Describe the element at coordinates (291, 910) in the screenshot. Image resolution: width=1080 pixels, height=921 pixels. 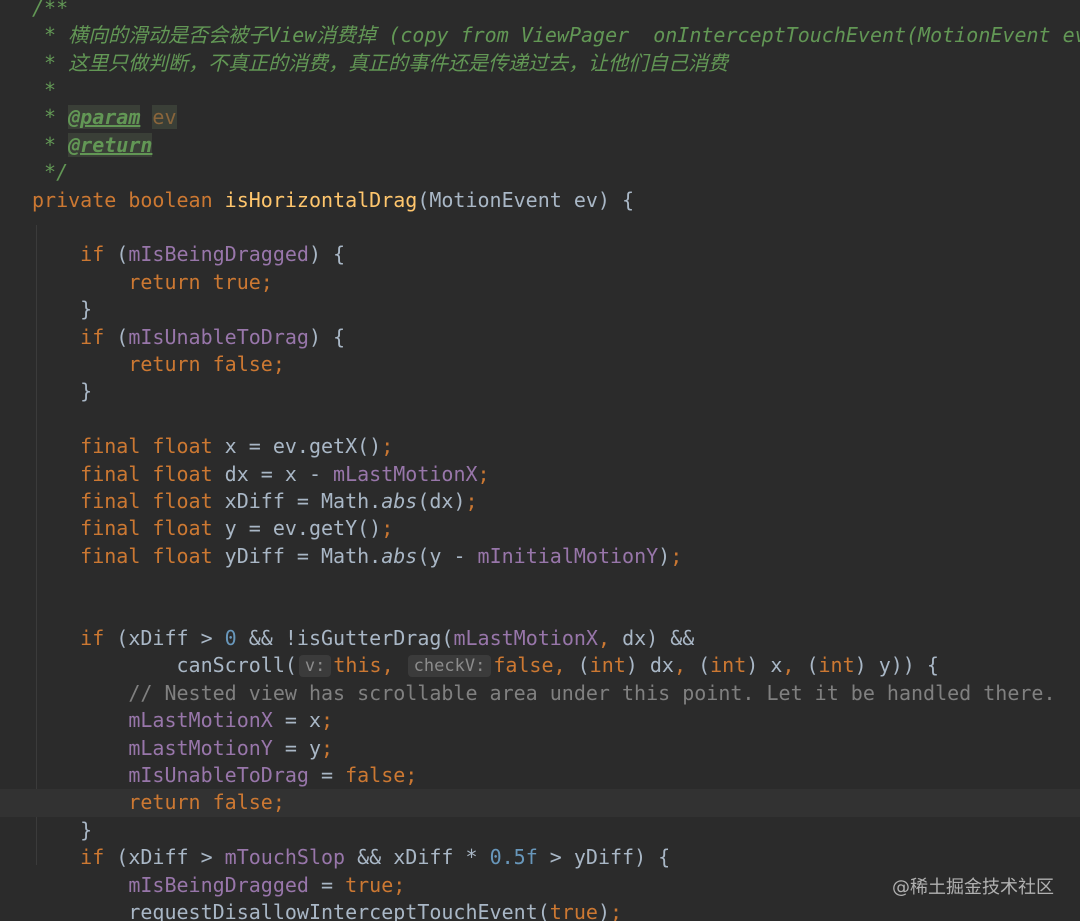
I see `code-token: requestDisallowInterceptTouchEvent(` at that location.